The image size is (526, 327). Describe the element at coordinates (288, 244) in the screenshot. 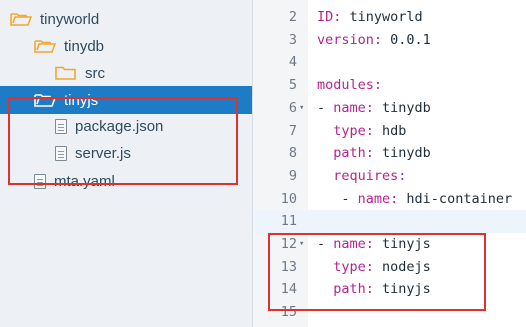

I see `line-number: 12` at that location.